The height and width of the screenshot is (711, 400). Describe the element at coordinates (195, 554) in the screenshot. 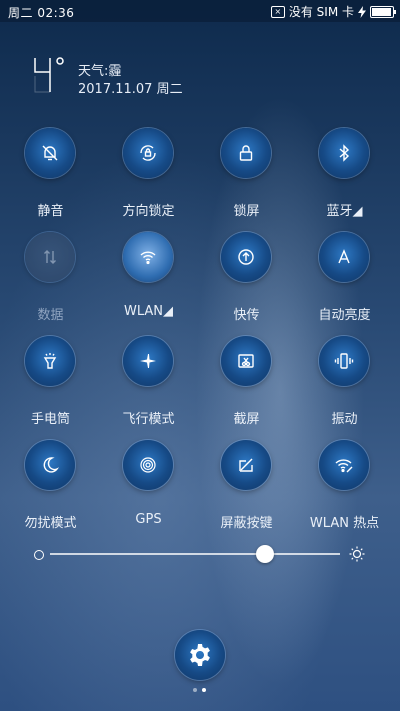

I see `brightness-track` at that location.